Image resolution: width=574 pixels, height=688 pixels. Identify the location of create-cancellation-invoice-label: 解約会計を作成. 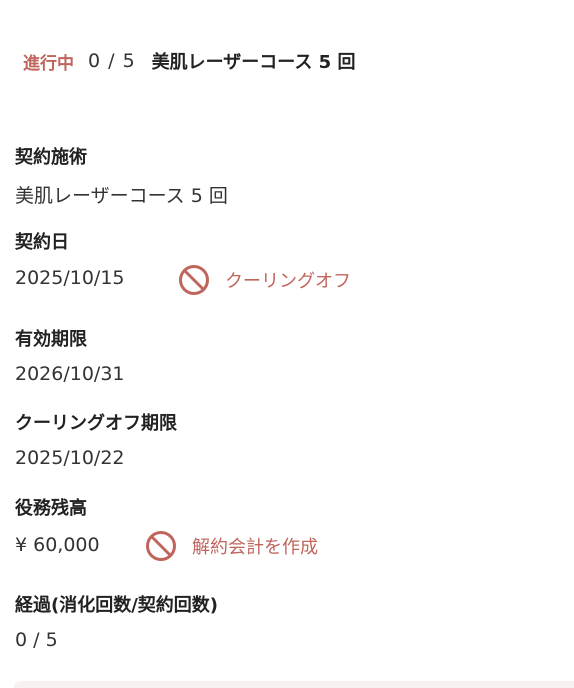
(255, 547).